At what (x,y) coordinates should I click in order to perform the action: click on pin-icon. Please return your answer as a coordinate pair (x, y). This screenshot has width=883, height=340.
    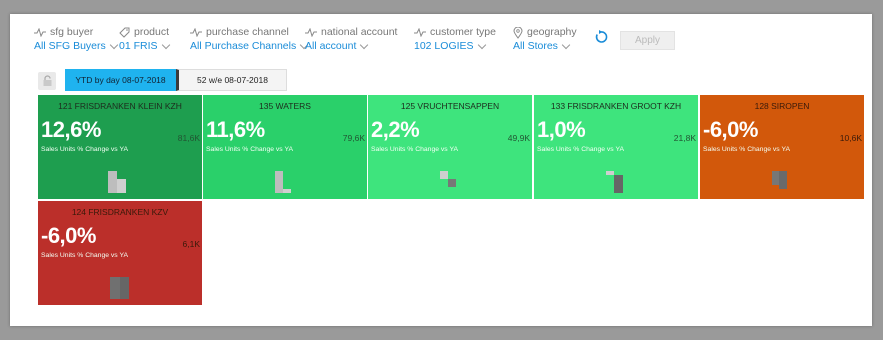
    Looking at the image, I should click on (518, 32).